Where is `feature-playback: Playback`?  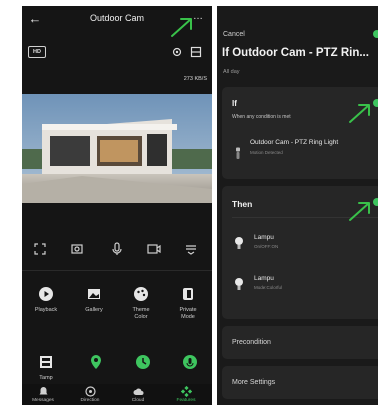 feature-playback: Playback is located at coordinates (46, 300).